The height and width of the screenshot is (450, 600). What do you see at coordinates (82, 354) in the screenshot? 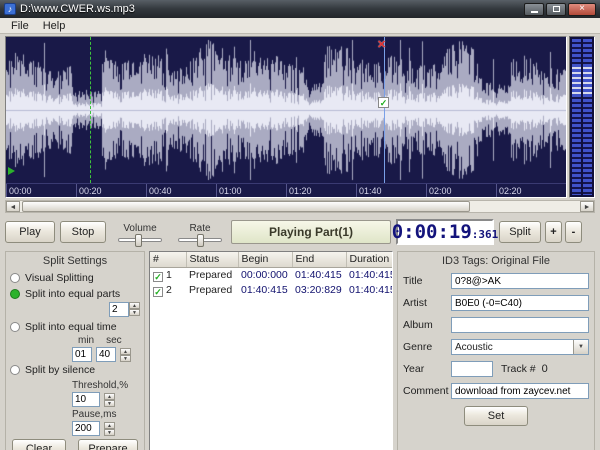
I see `minutes-input` at bounding box center [82, 354].